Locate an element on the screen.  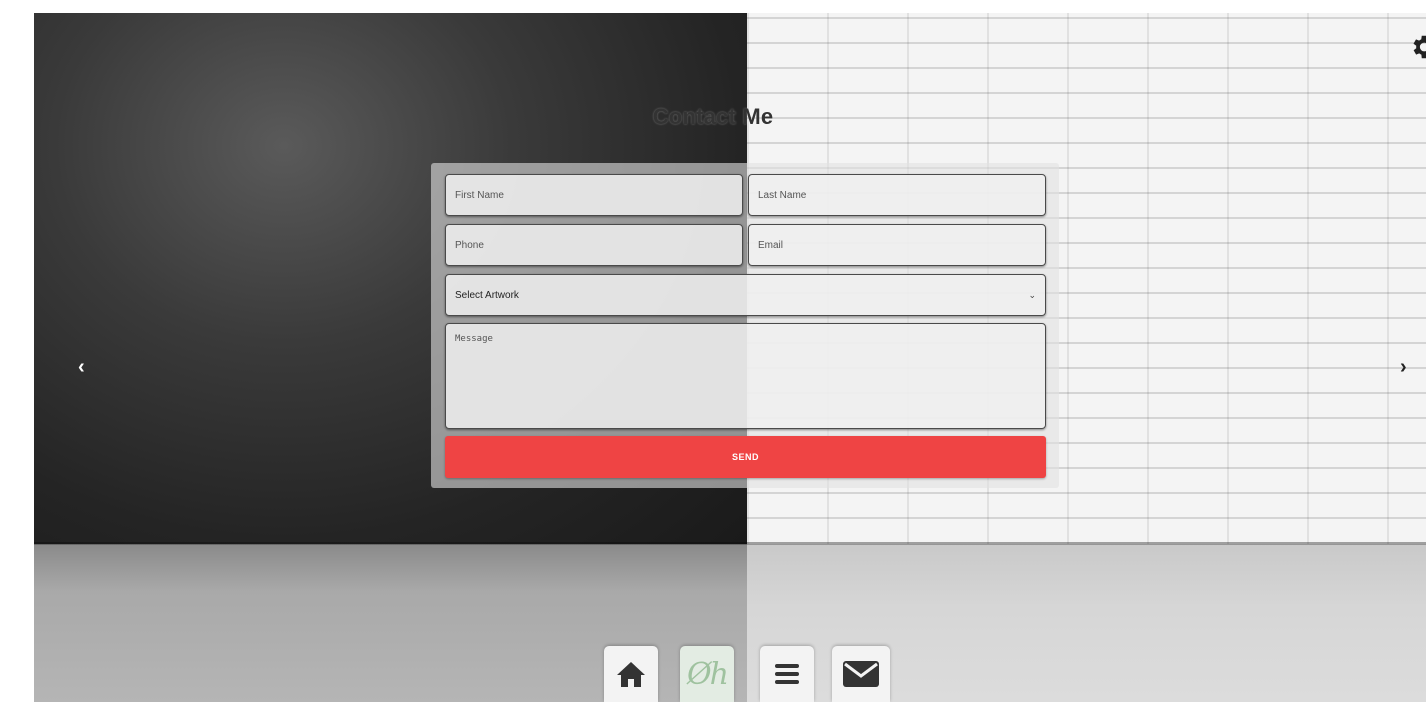
mail-icon is located at coordinates (861, 674).